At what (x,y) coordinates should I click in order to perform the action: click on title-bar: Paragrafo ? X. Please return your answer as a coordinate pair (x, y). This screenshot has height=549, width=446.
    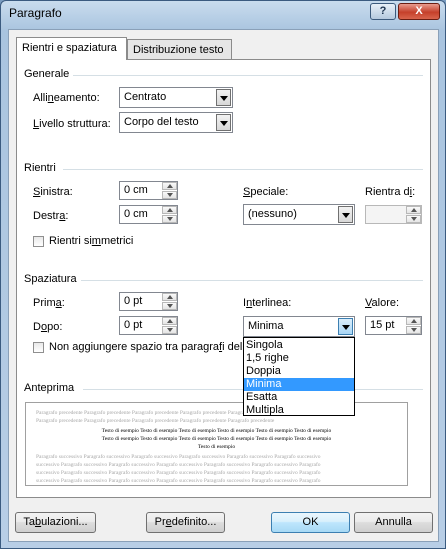
    Looking at the image, I should click on (223, 13).